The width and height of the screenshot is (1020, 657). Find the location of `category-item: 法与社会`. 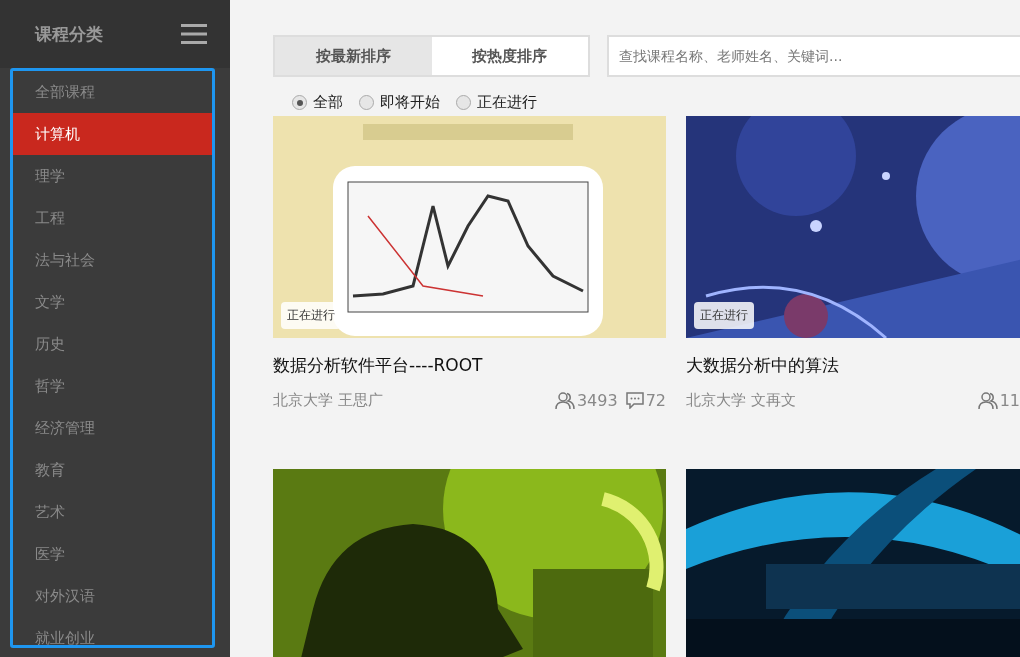

category-item: 法与社会 is located at coordinates (112, 260).